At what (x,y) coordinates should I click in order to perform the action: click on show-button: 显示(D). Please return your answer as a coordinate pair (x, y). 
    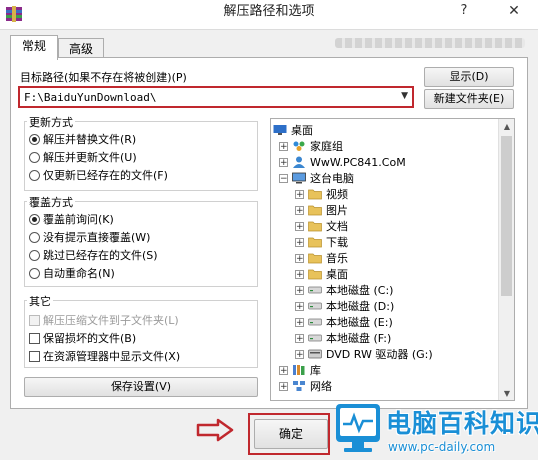
    Looking at the image, I should click on (469, 77).